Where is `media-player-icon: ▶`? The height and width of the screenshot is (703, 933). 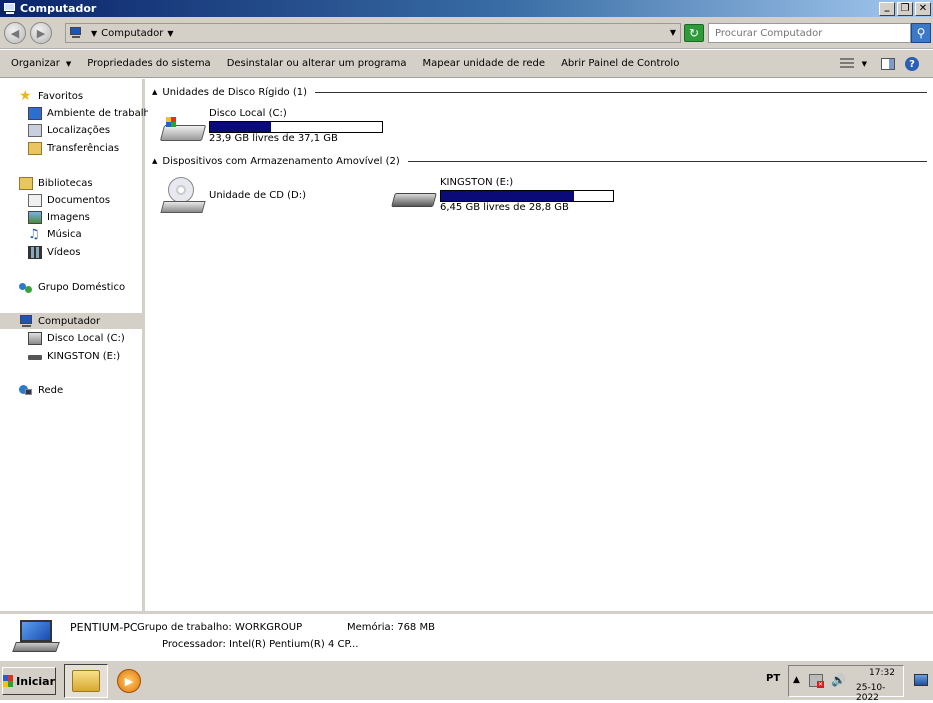
media-player-icon: ▶ is located at coordinates (129, 681).